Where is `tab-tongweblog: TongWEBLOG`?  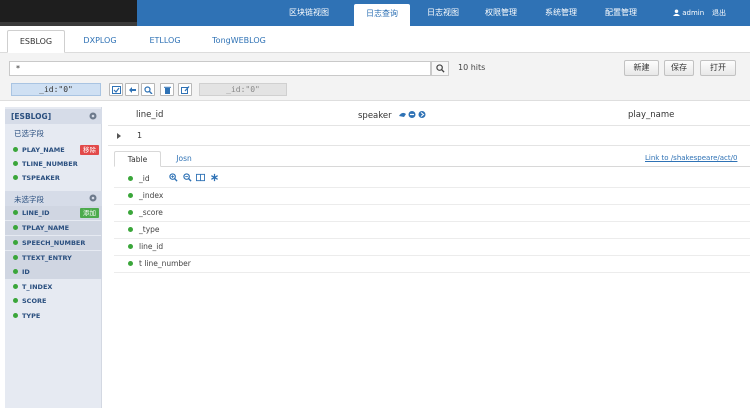 tab-tongweblog: TongWEBLOG is located at coordinates (239, 41).